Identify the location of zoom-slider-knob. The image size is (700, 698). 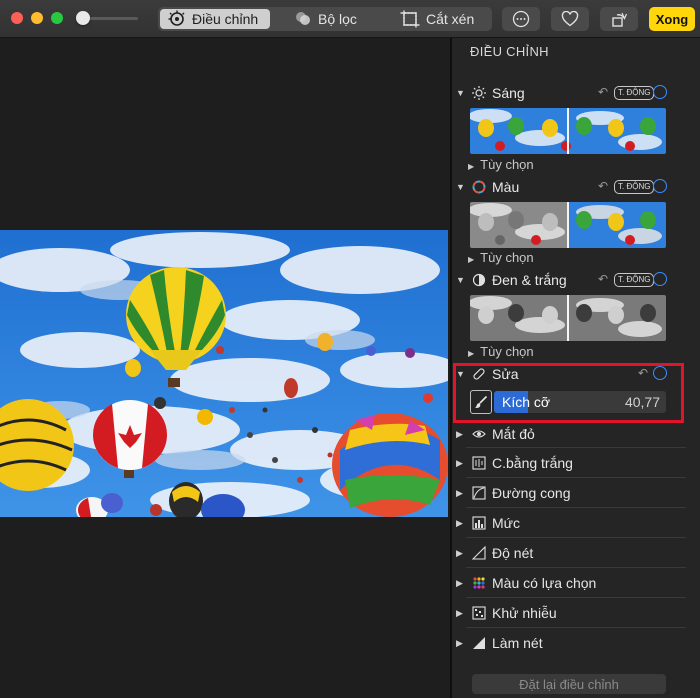
(83, 18).